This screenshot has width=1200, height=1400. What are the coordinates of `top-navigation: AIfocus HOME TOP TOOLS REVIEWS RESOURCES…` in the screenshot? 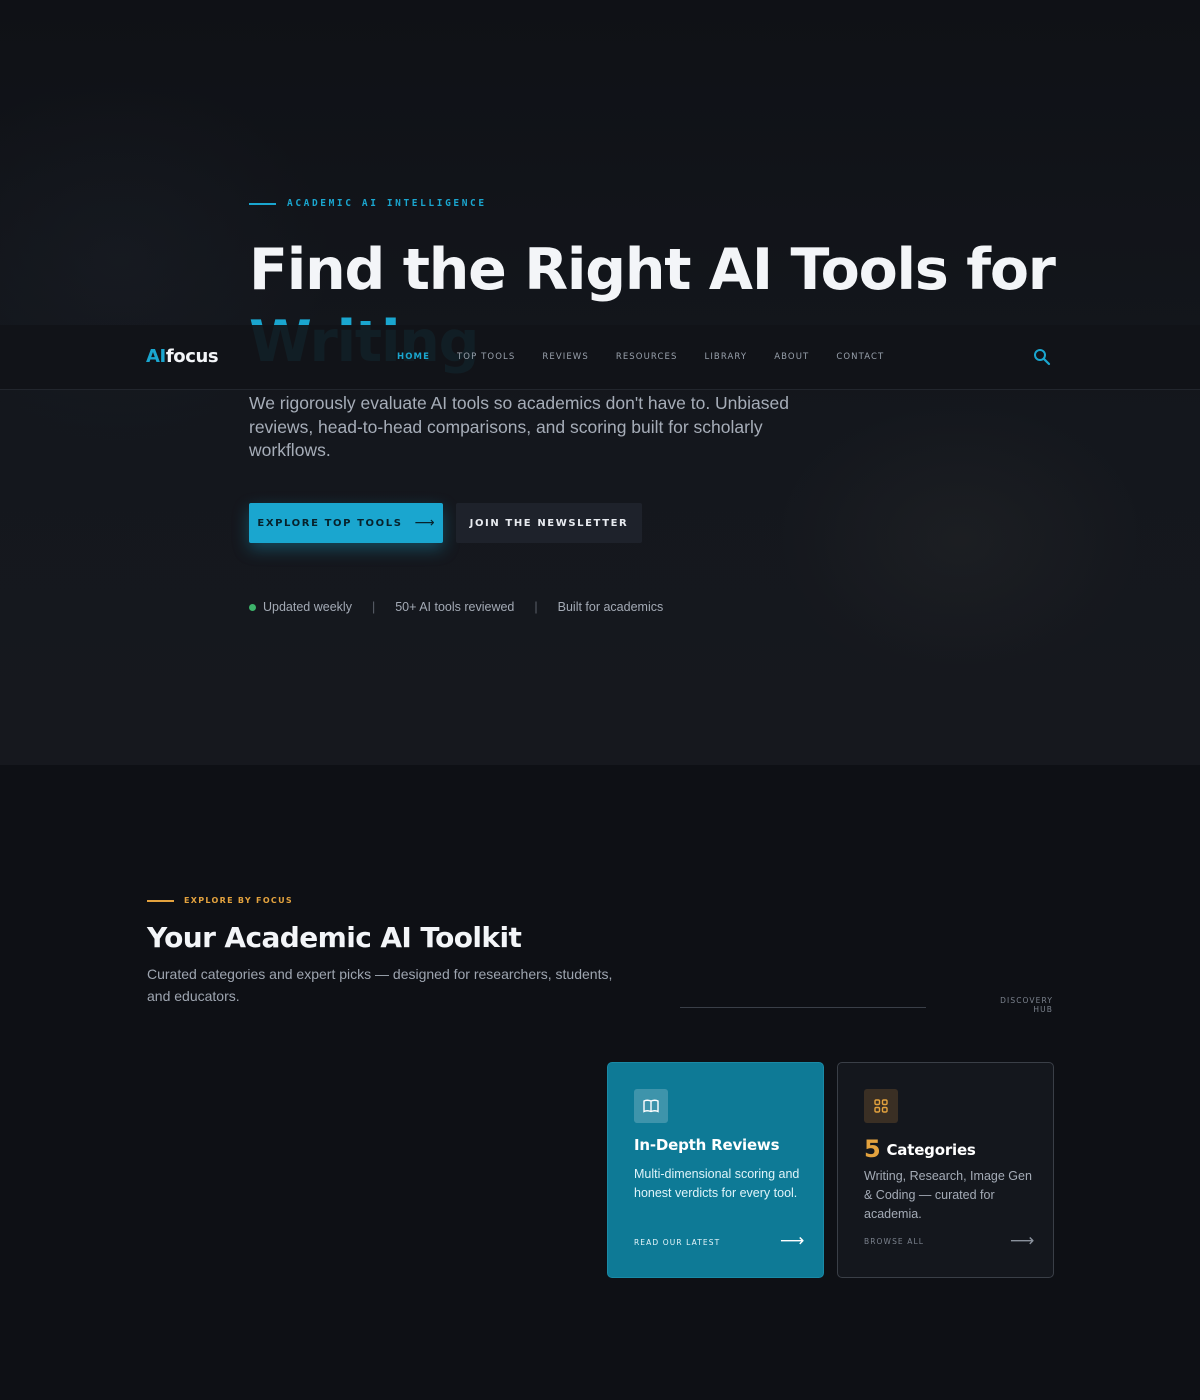 It's located at (600, 357).